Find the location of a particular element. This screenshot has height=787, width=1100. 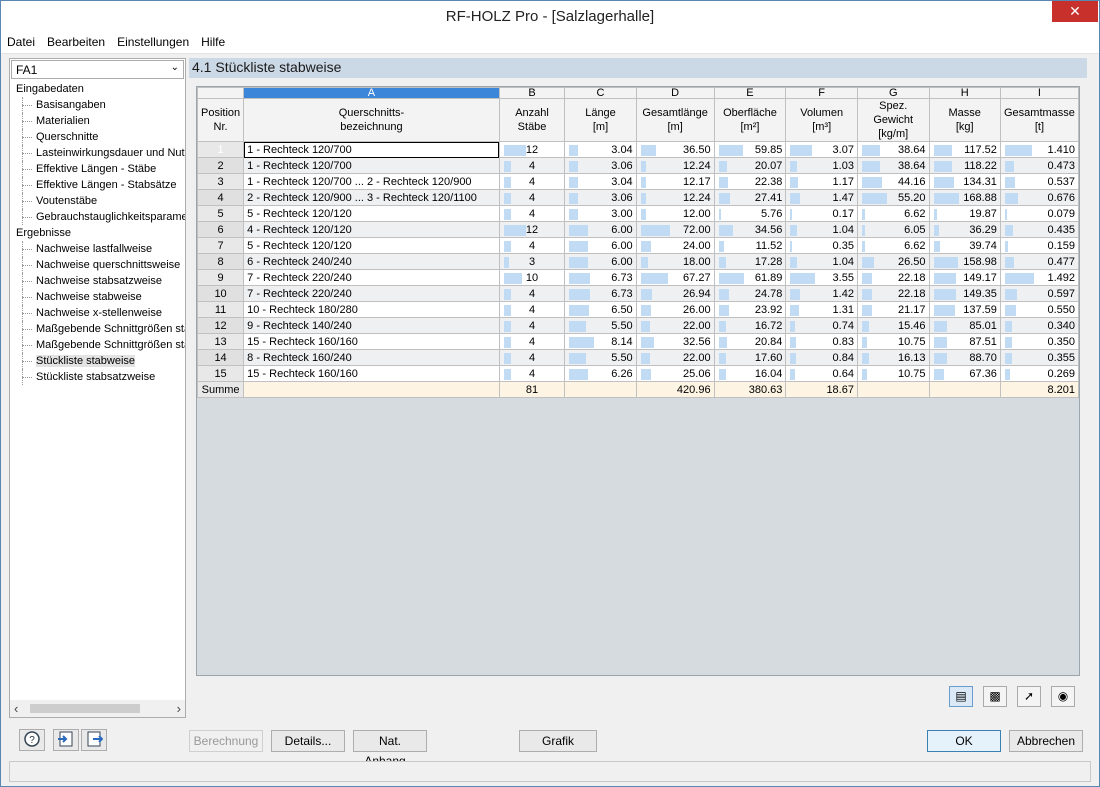

cell-length: 3.04 is located at coordinates (600, 149).